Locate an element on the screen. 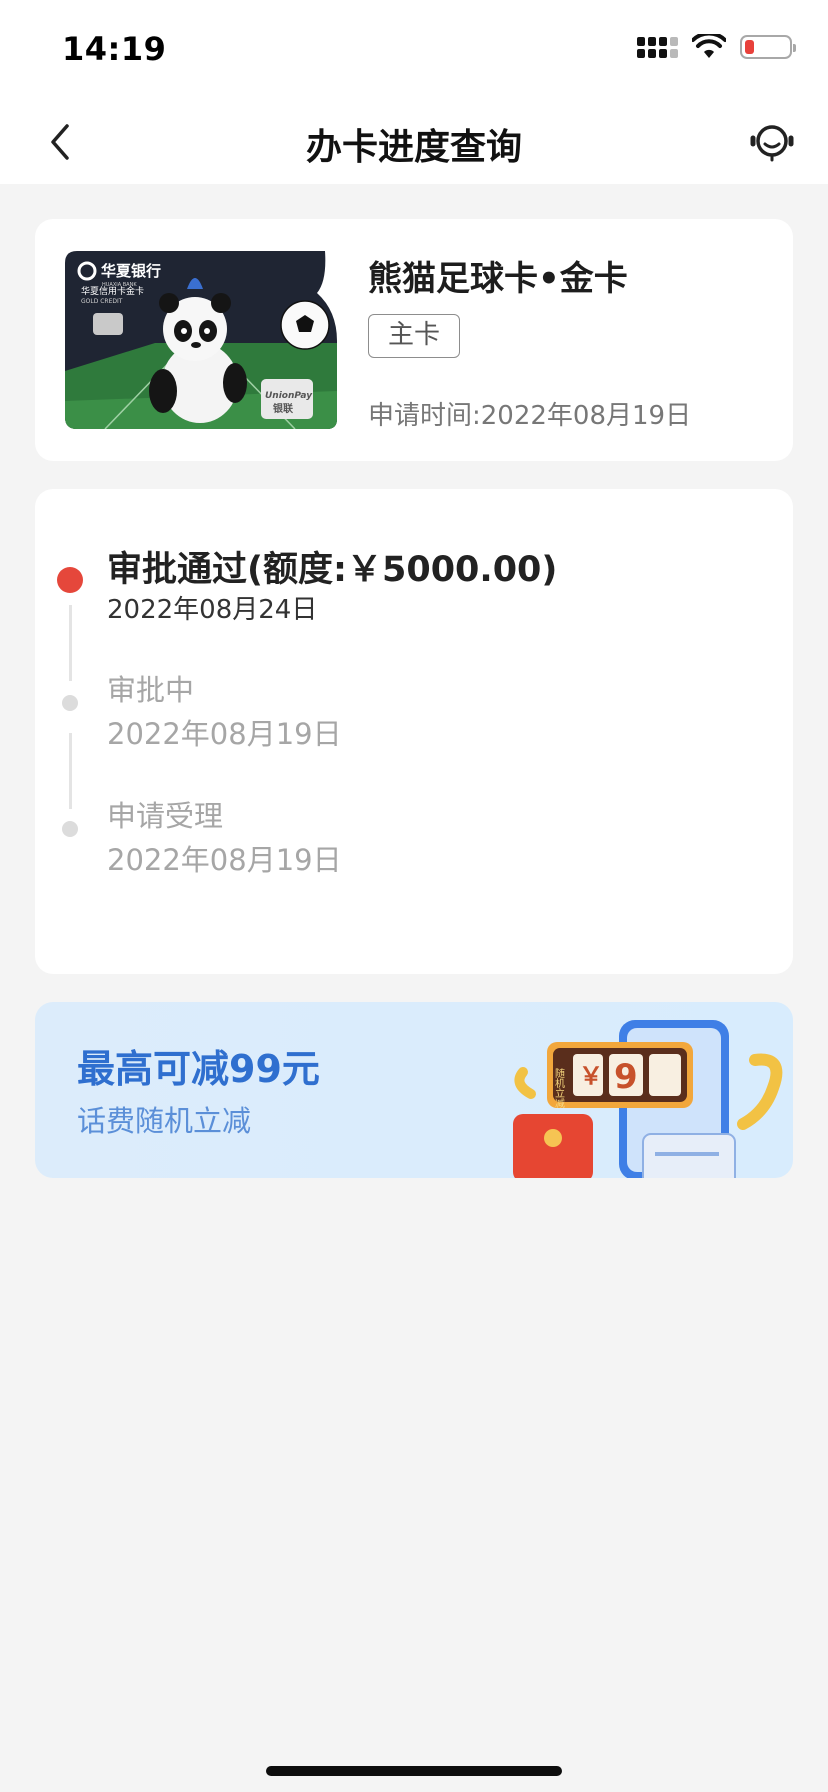  nav-bar: 办卡进度查询 is located at coordinates (414, 142).